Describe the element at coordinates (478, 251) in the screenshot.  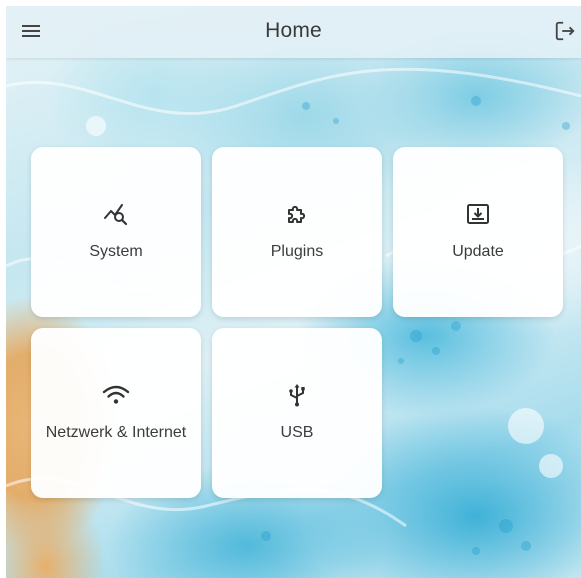
I see `tile-label-update: Update` at that location.